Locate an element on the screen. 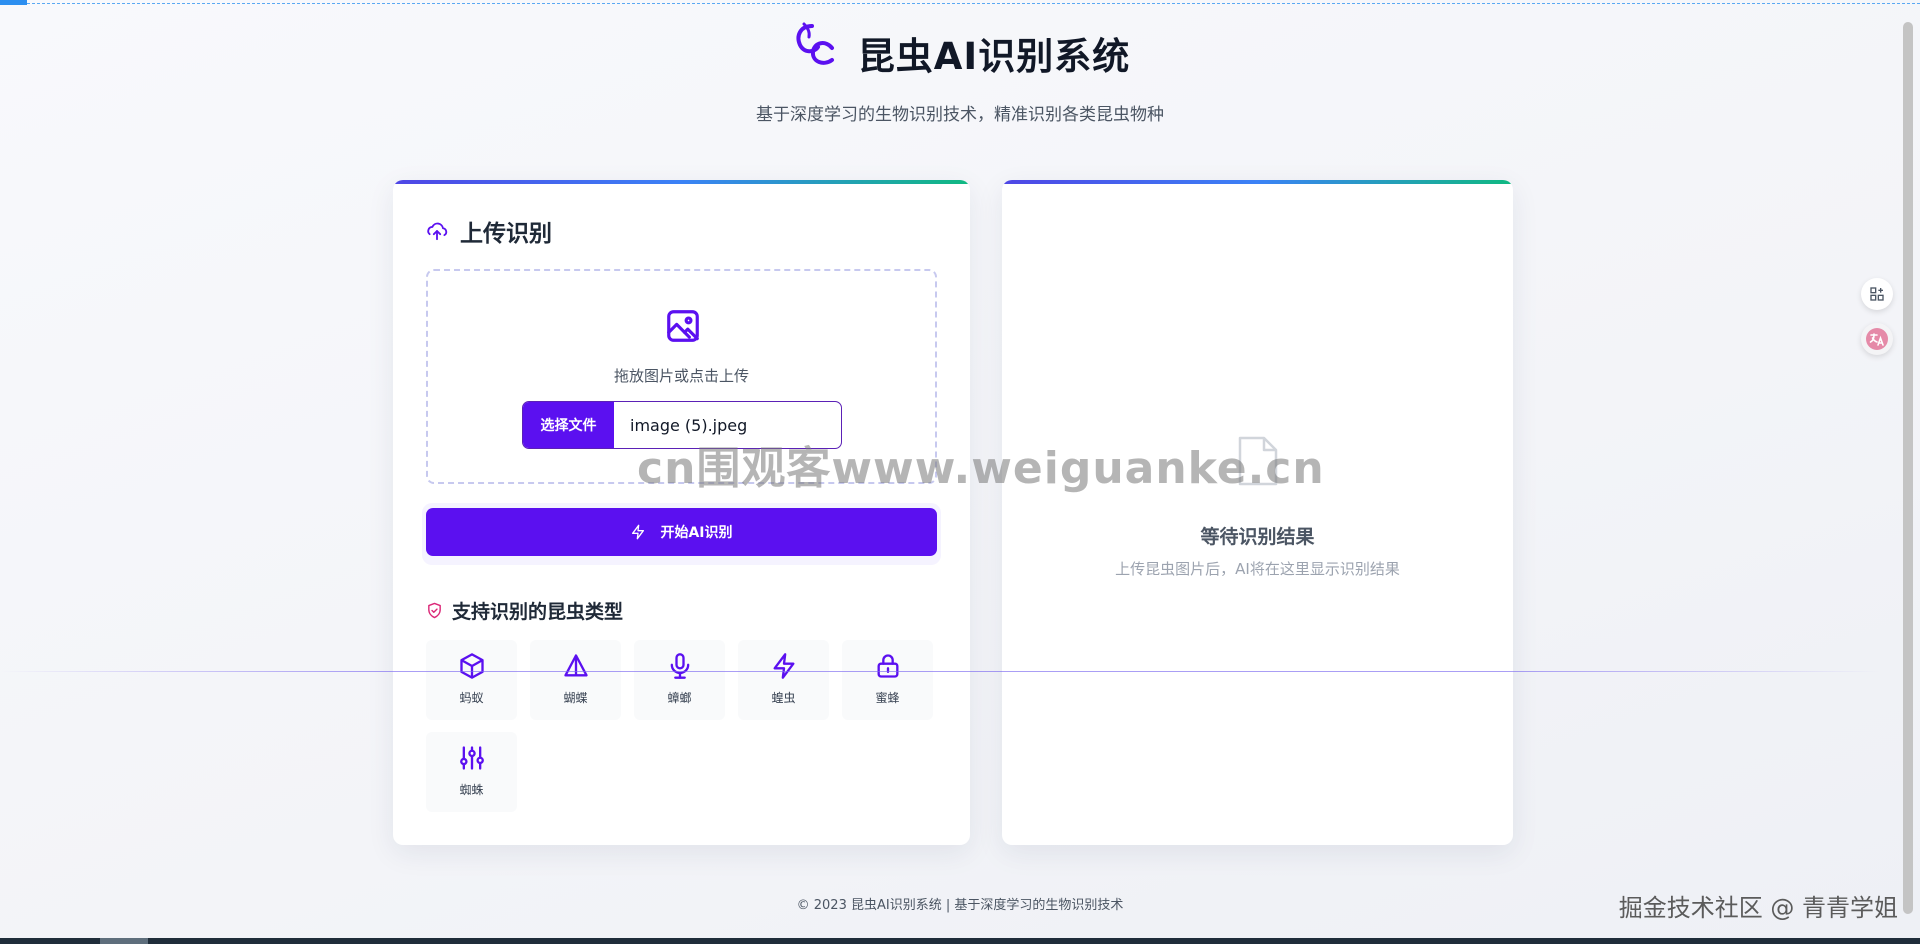  loading-progress-bar is located at coordinates (13, 2).